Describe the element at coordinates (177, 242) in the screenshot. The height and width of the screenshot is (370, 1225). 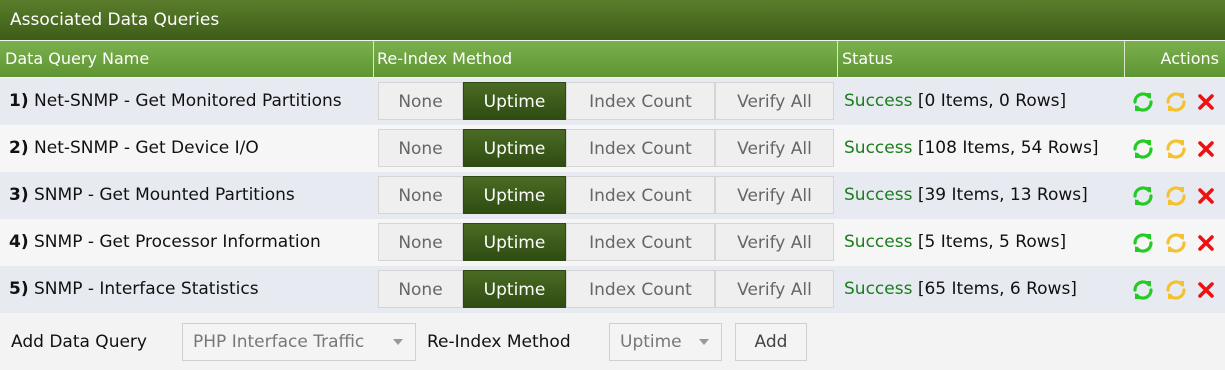
I see `query-name-text: SNMP - Get Processor Information` at that location.